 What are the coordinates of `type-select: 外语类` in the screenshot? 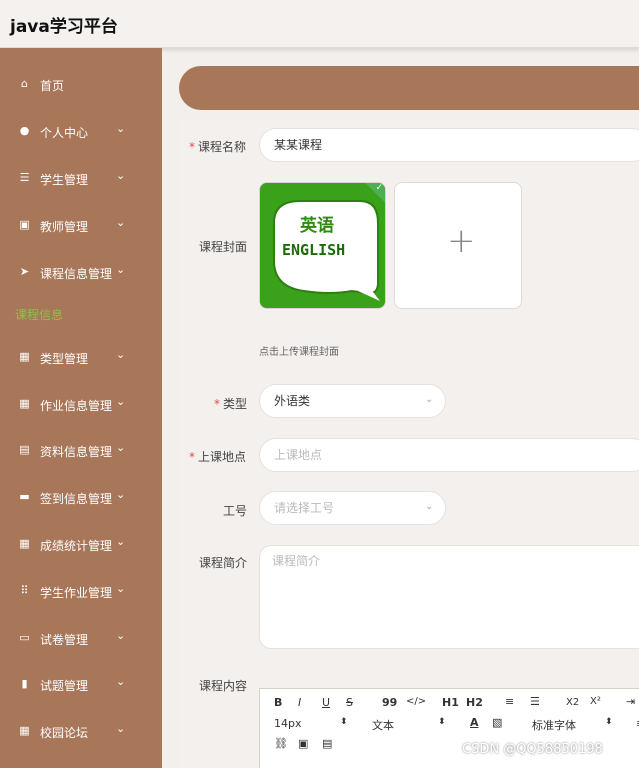 It's located at (352, 401).